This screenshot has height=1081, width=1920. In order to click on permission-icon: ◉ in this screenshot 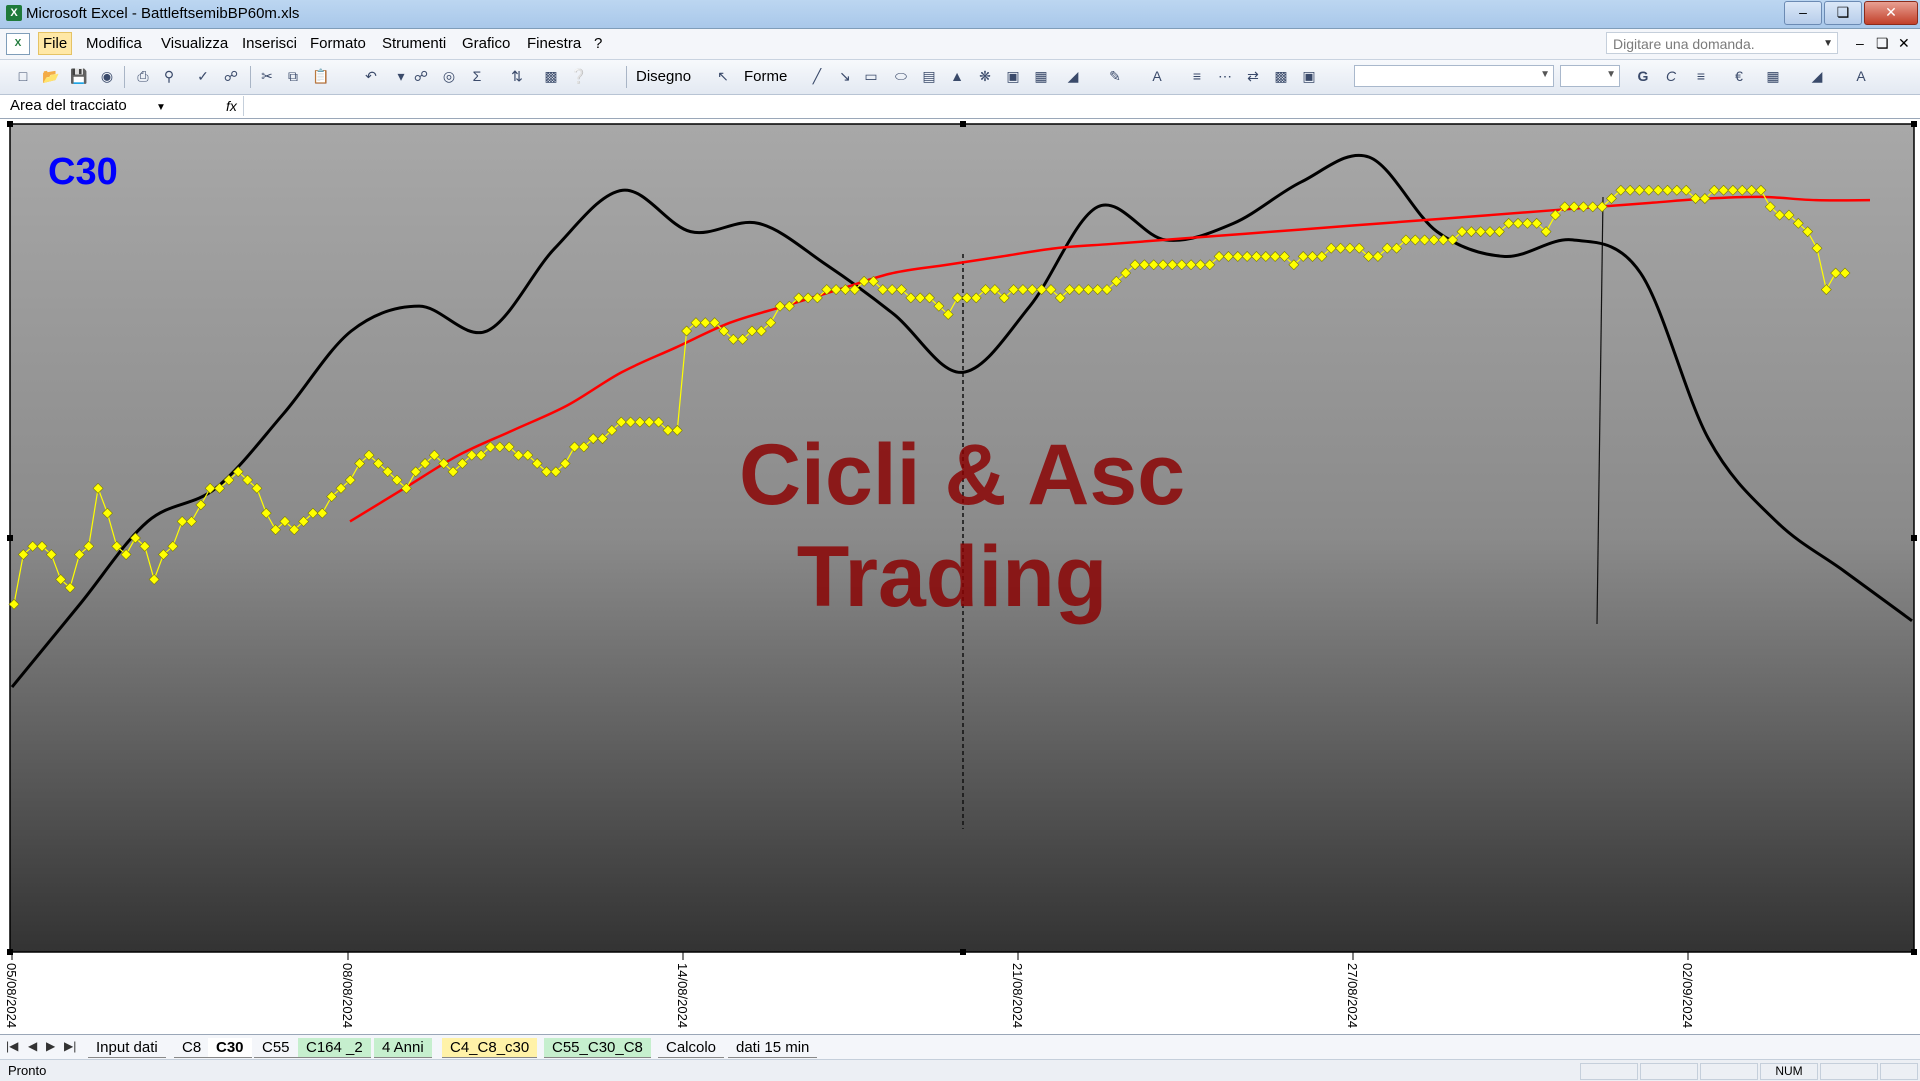, I will do `click(107, 76)`.